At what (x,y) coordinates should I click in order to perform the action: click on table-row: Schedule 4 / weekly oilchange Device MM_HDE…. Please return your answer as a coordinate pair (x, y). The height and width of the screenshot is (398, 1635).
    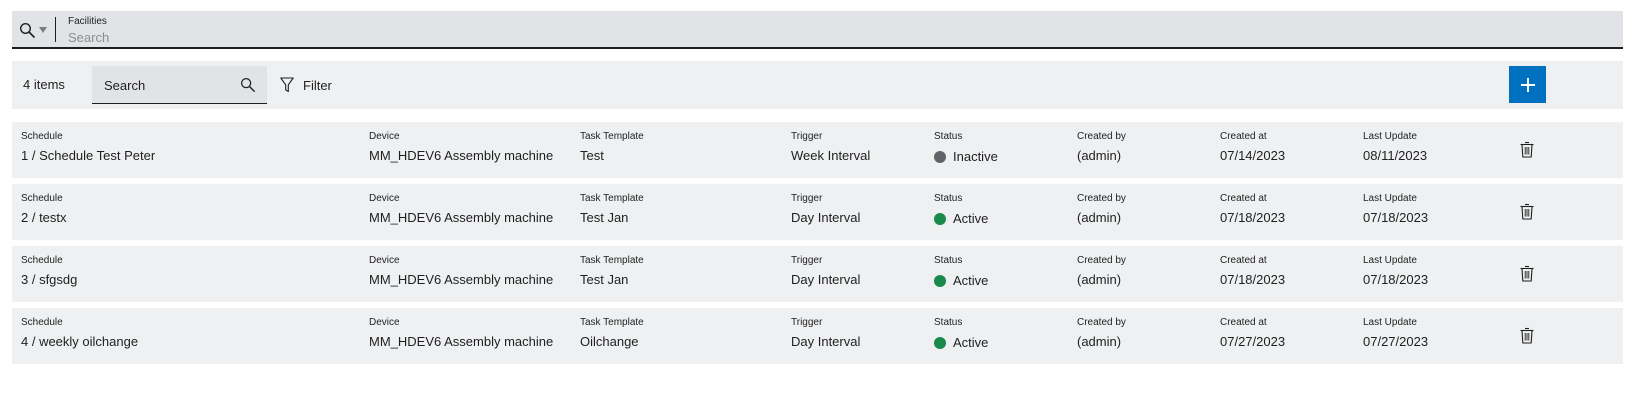
    Looking at the image, I should click on (817, 336).